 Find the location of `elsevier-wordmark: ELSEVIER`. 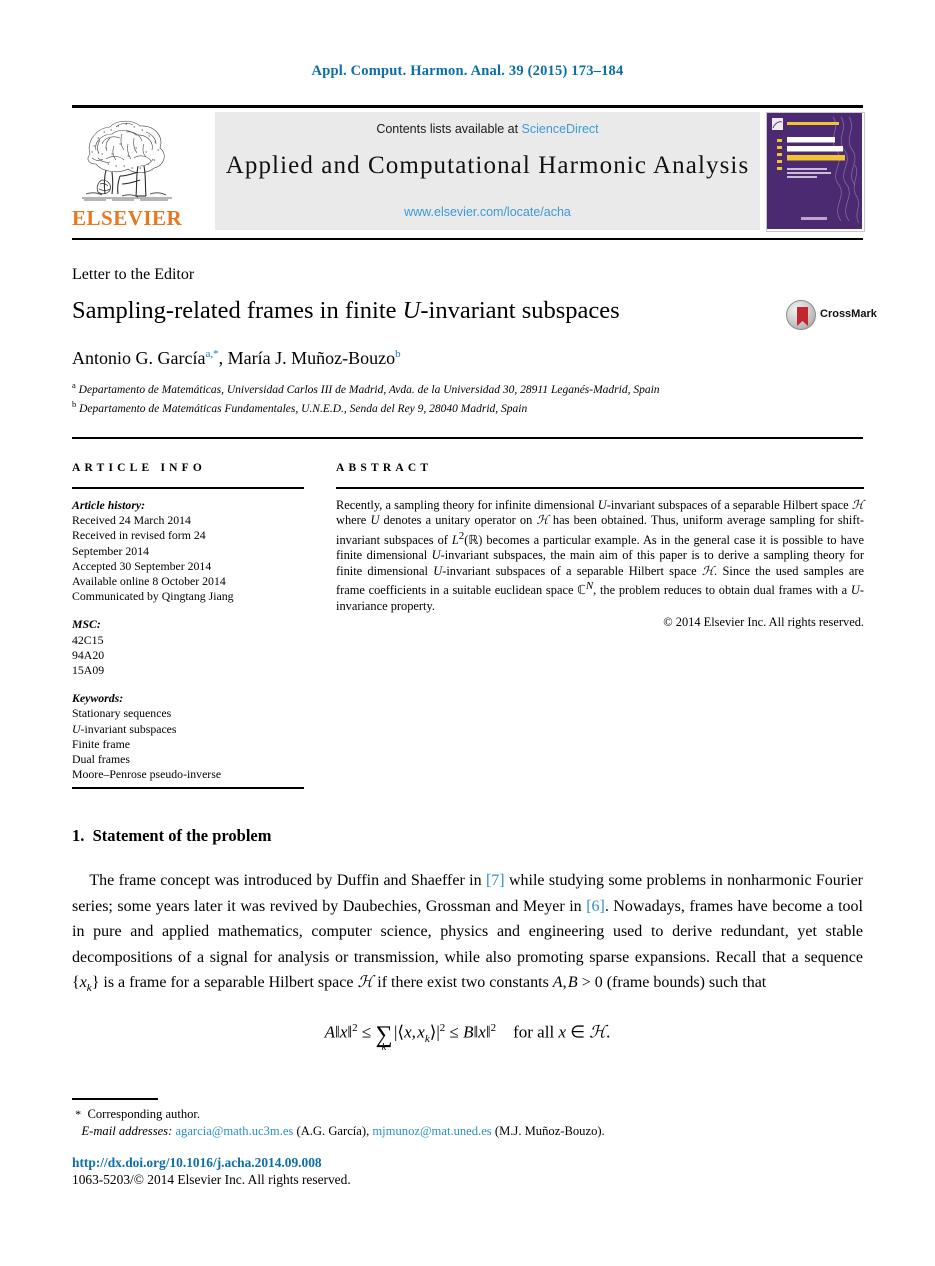

elsevier-wordmark: ELSEVIER is located at coordinates (127, 218).